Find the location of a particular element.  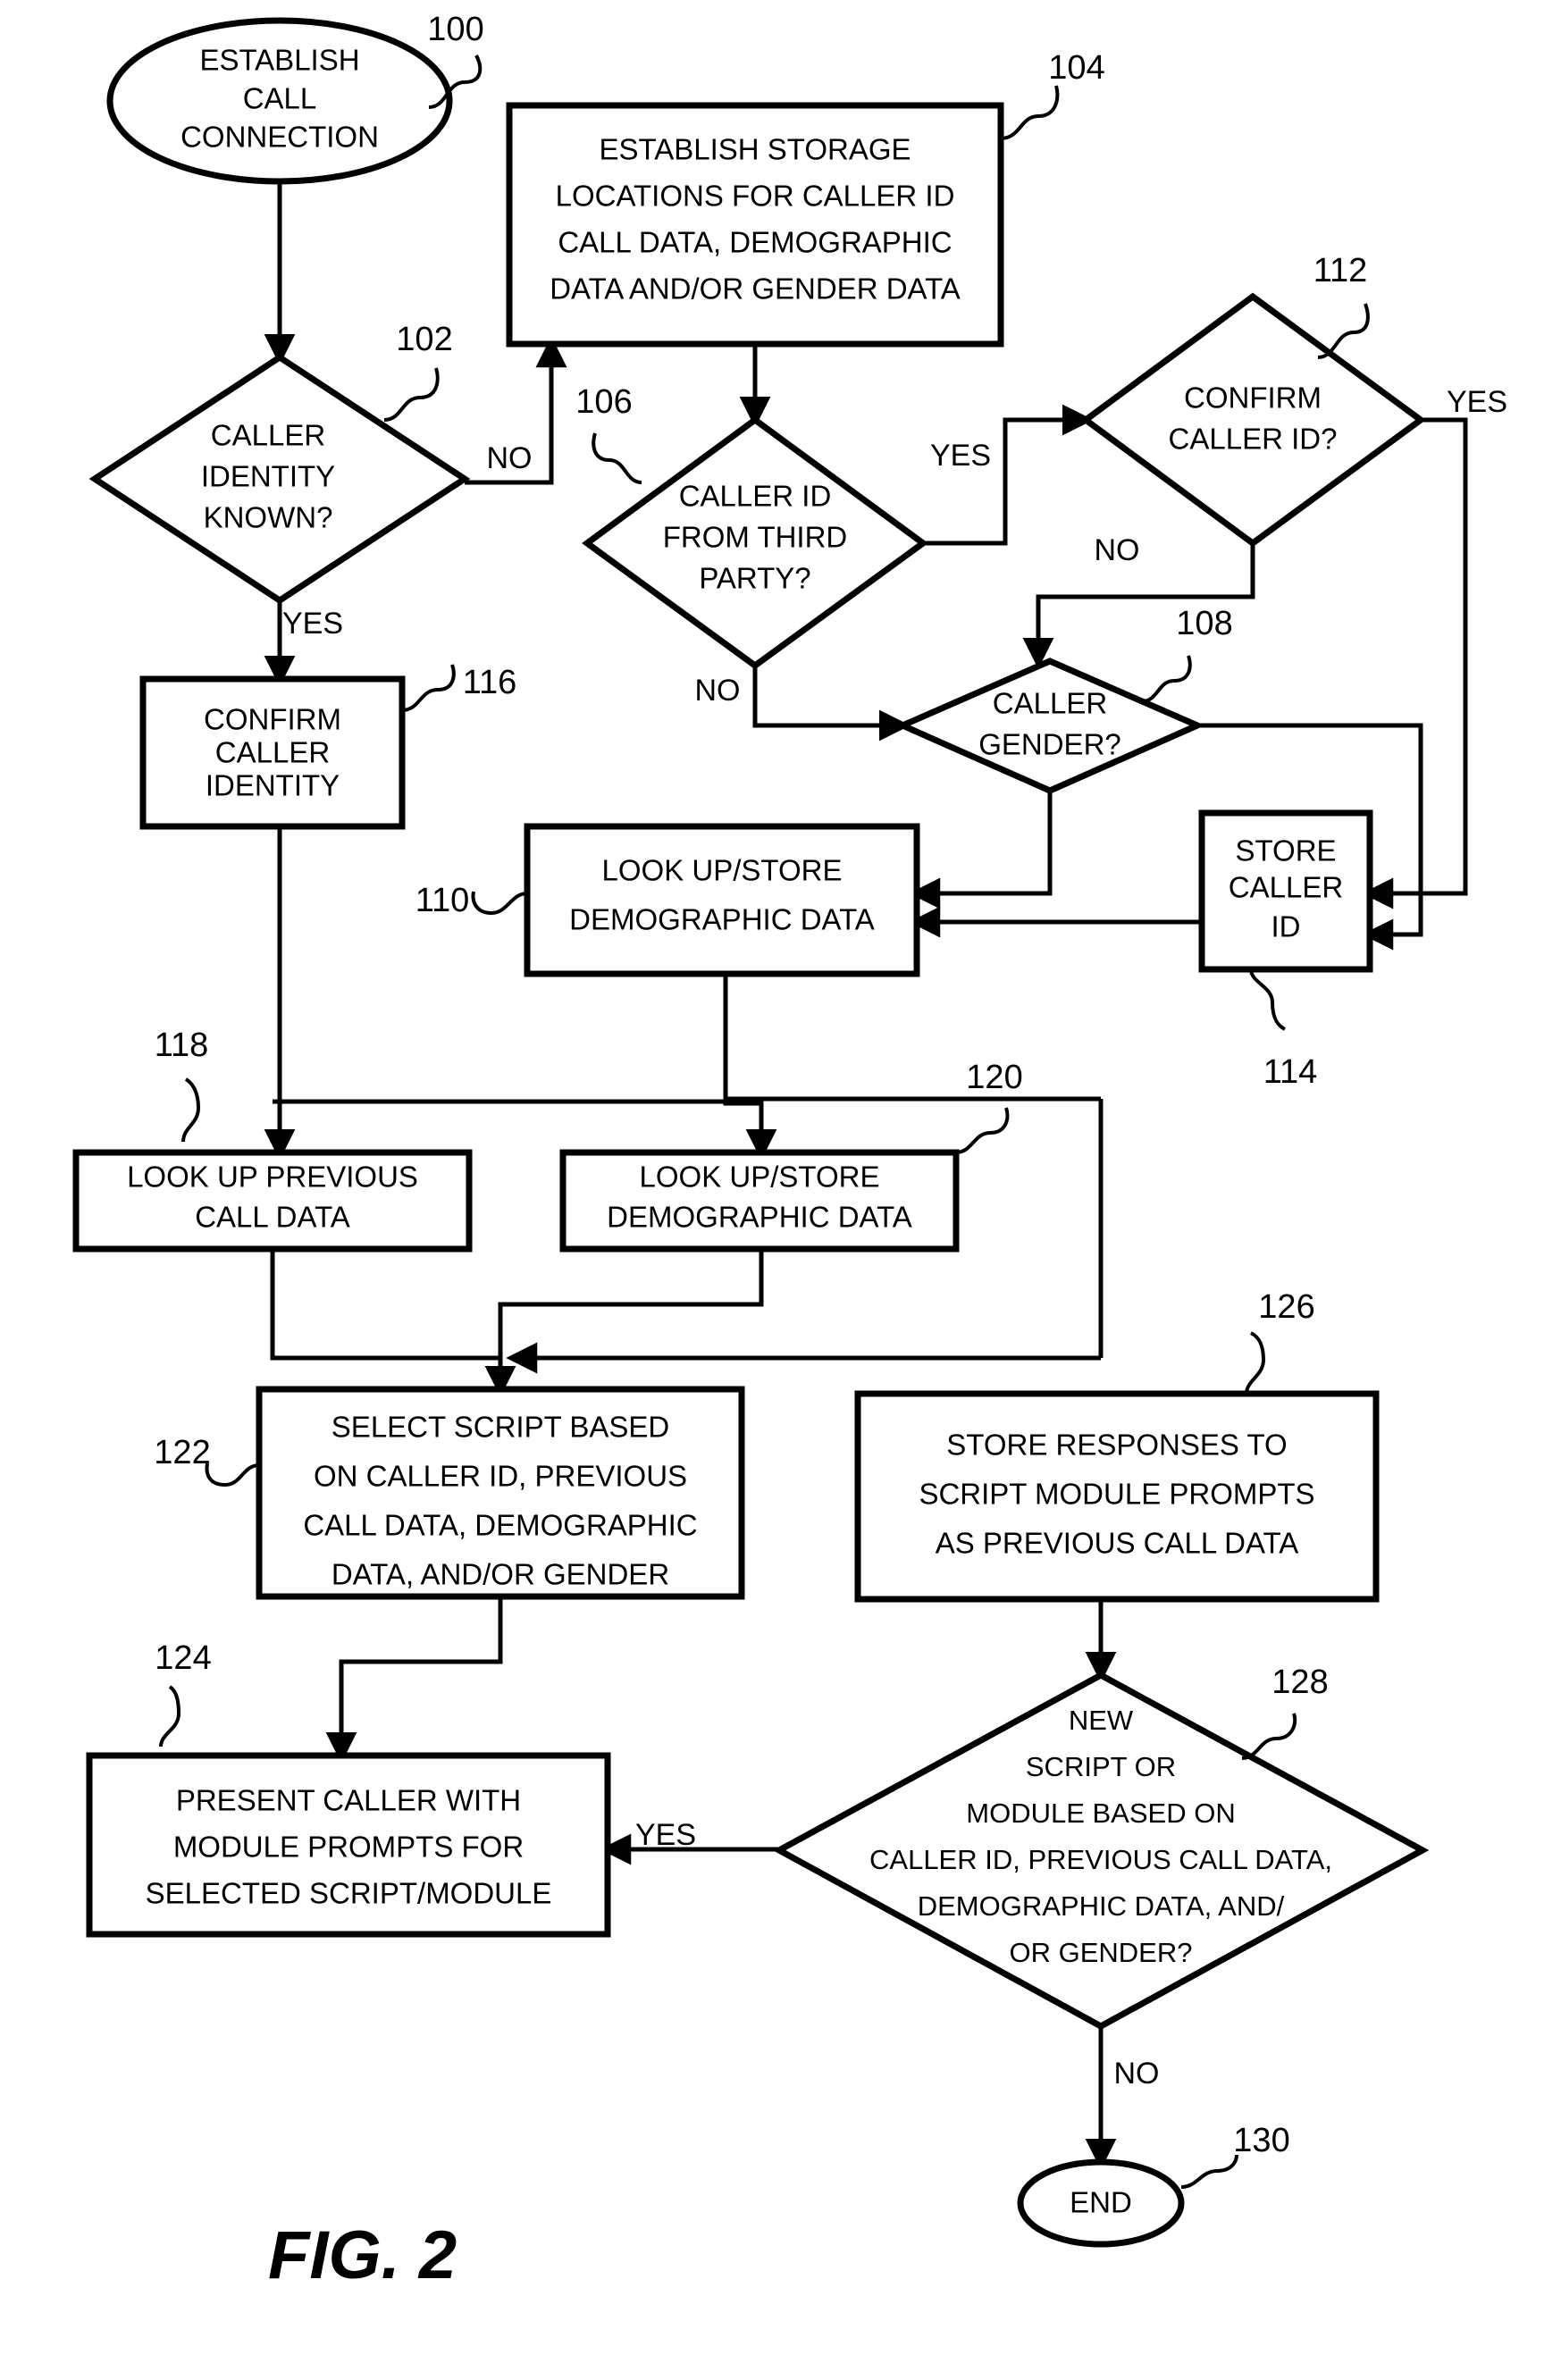

ref-116: 116 is located at coordinates (490, 683).